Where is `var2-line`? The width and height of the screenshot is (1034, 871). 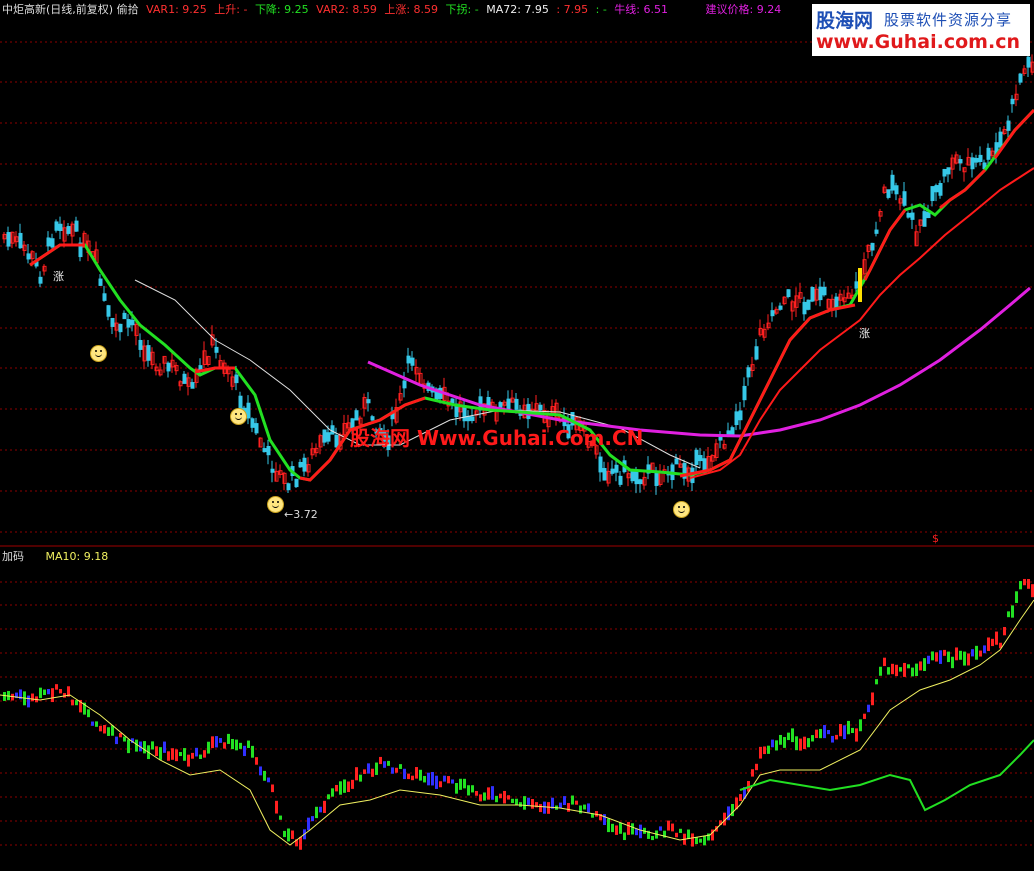 var2-line is located at coordinates (861, 323).